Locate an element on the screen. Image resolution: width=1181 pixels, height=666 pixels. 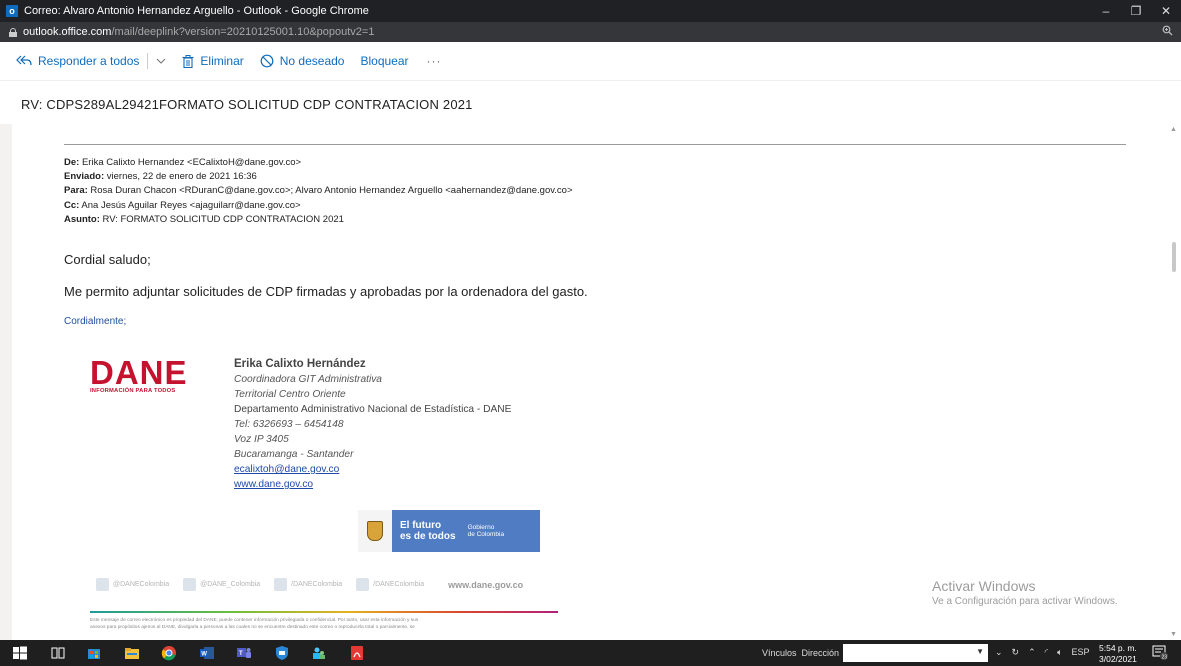
block-button: Bloquear is located at coordinates (384, 61).